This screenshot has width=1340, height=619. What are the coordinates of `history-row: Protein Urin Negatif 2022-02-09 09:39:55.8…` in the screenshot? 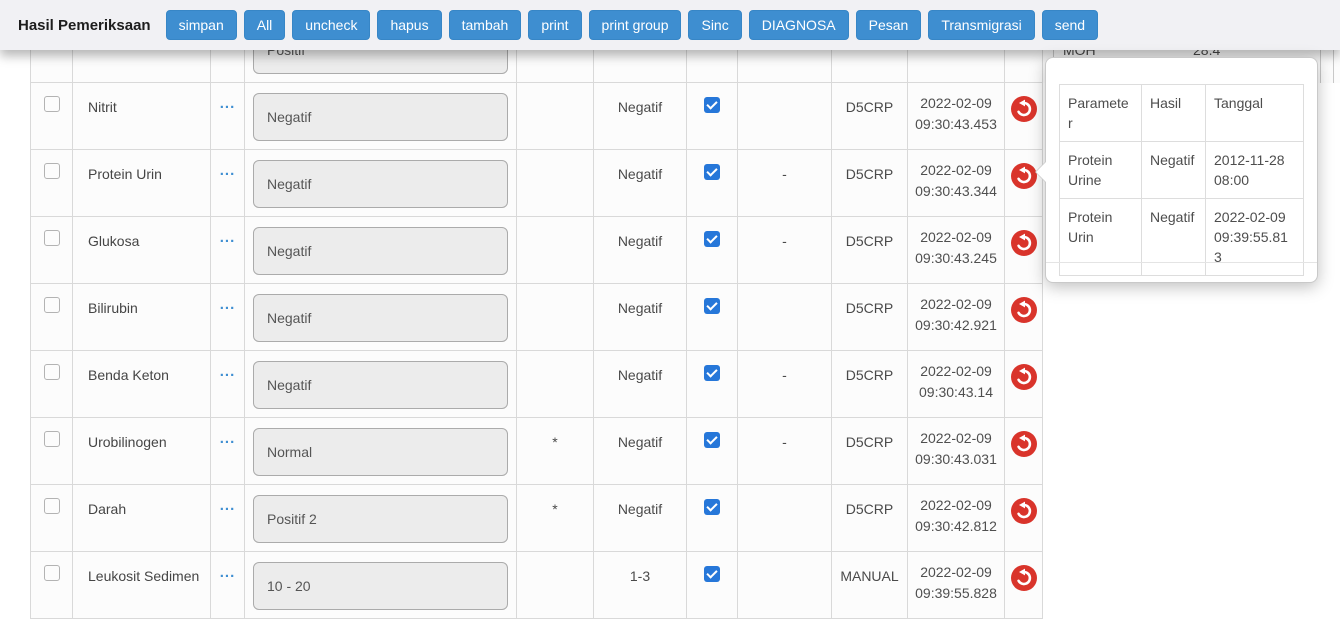 It's located at (1181, 237).